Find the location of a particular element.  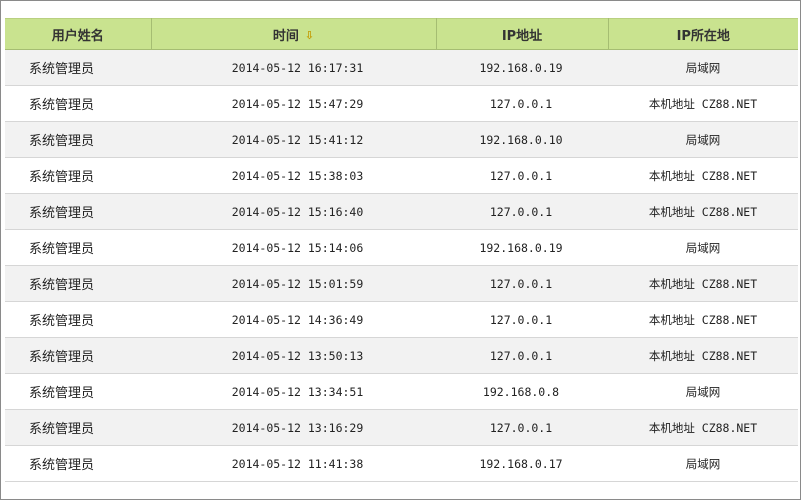

time-cell: 2014-05-12 15:01:59 is located at coordinates (297, 283).